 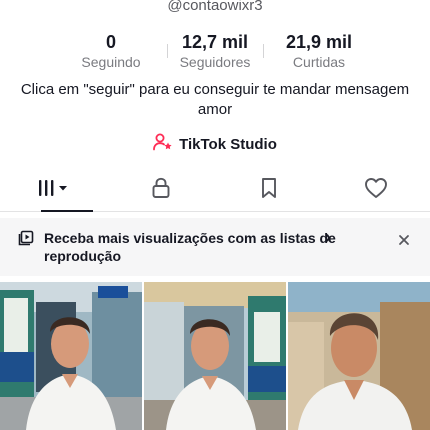 I want to click on grid-icon, so click(x=54, y=190).